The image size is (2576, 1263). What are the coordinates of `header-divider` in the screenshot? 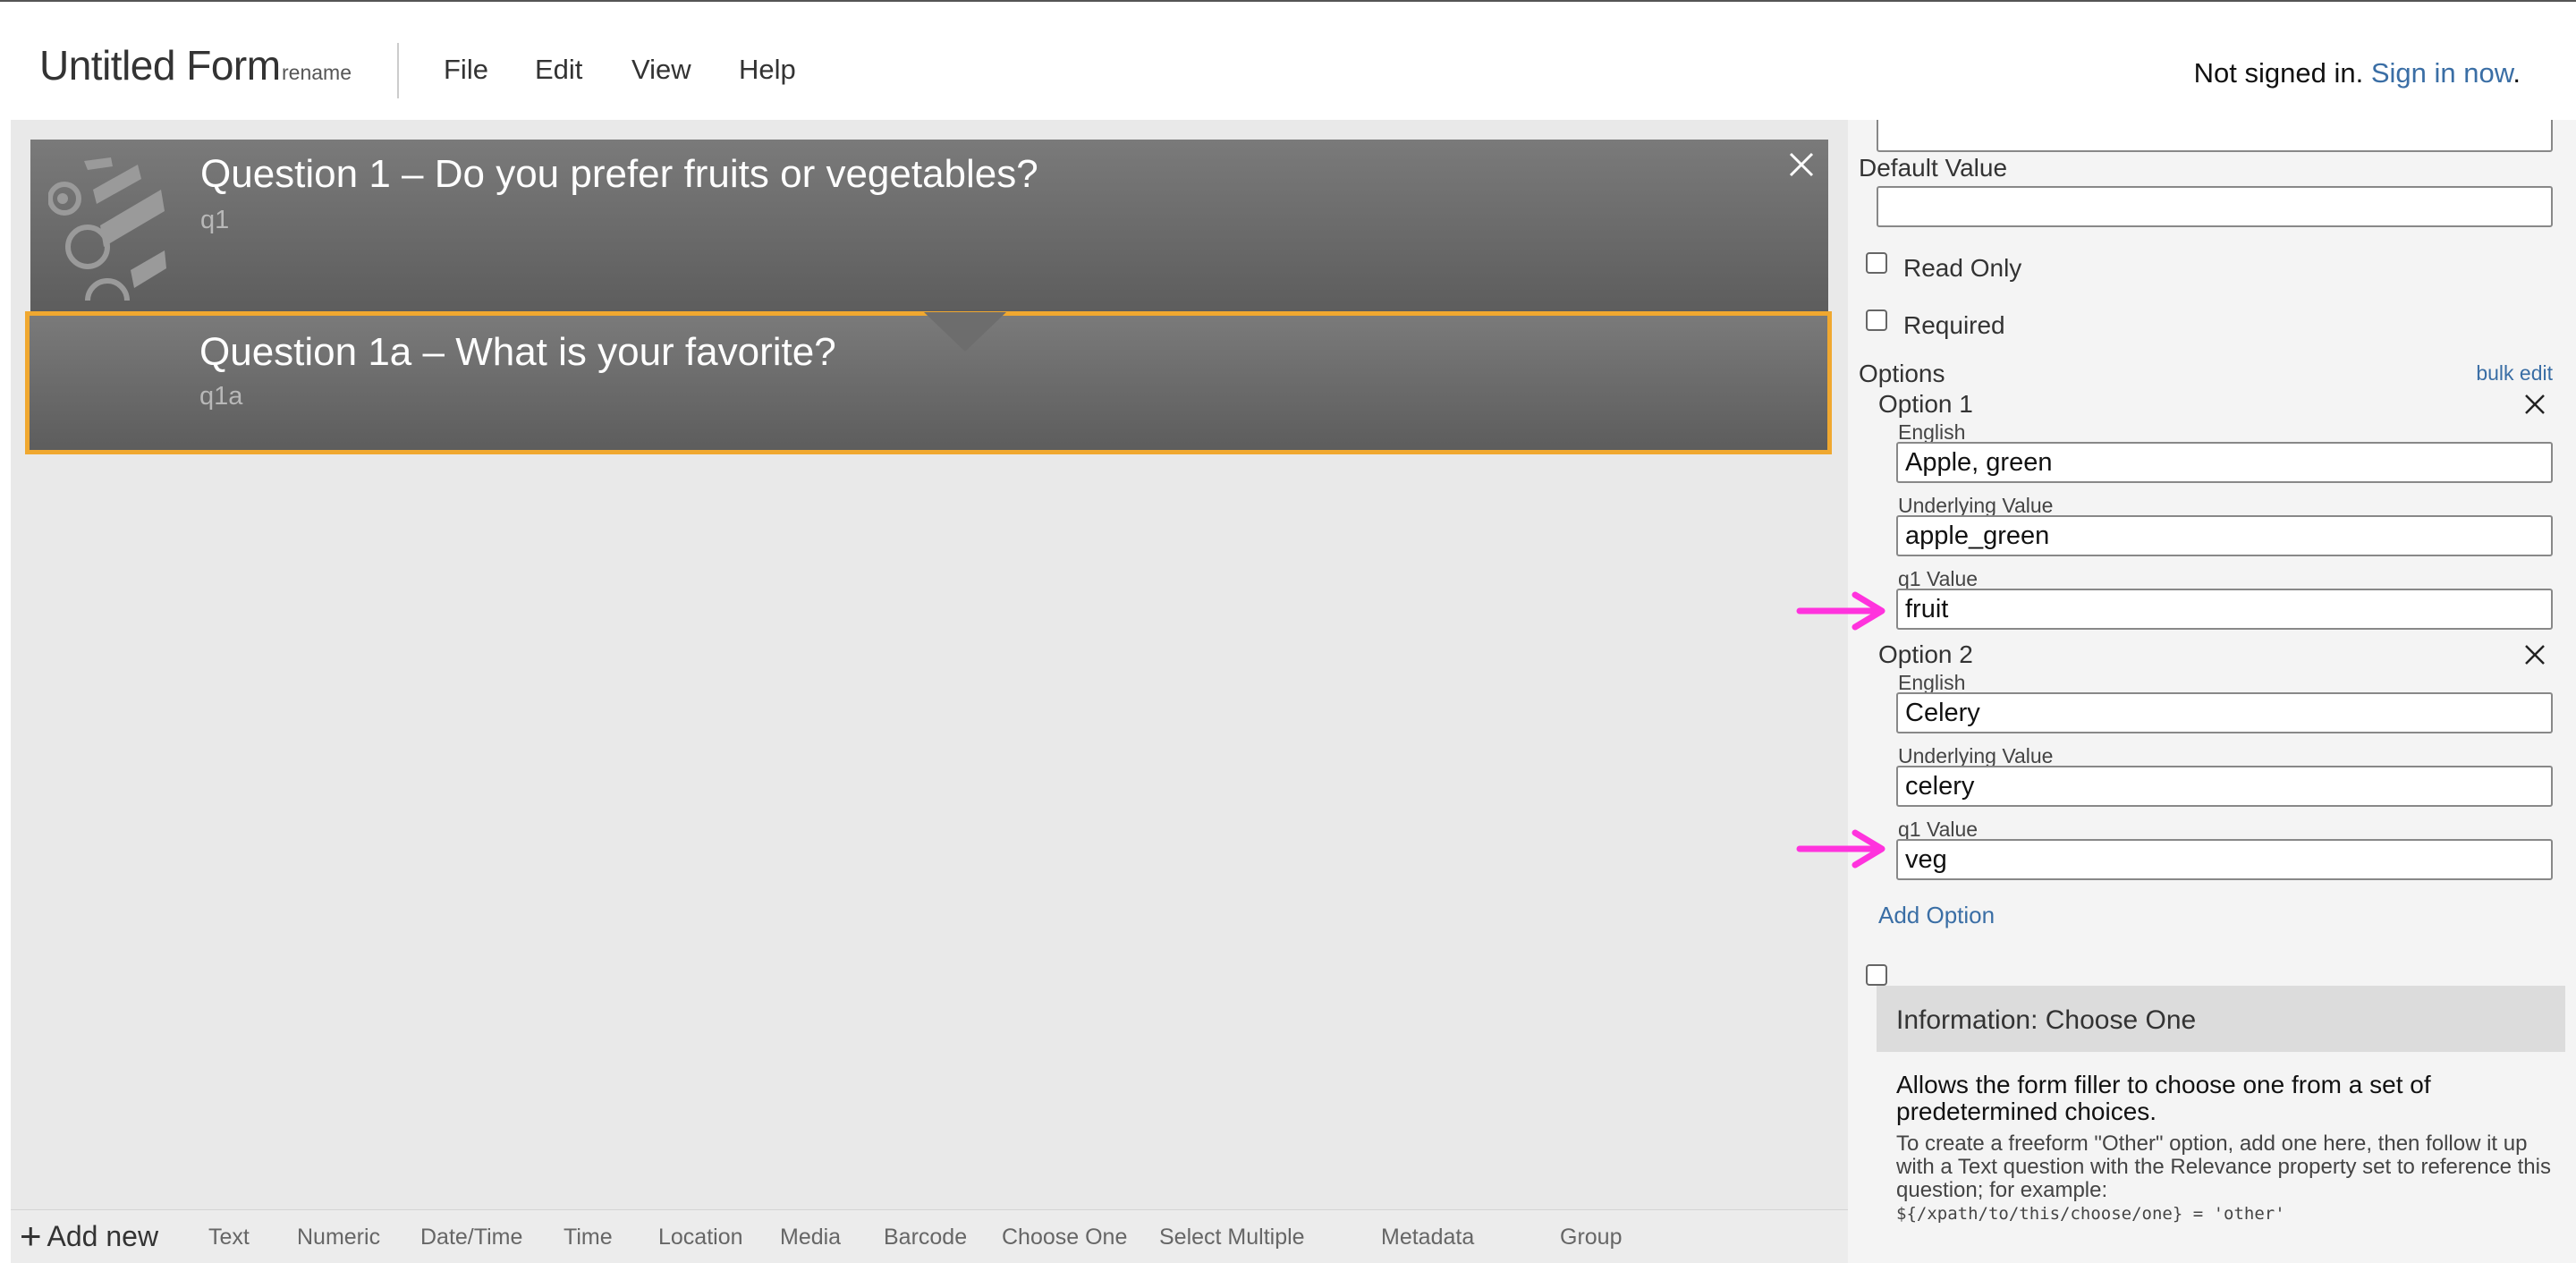 It's located at (398, 70).